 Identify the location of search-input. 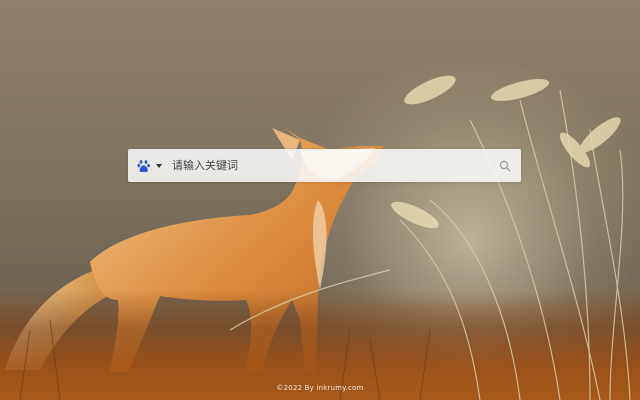
(328, 165).